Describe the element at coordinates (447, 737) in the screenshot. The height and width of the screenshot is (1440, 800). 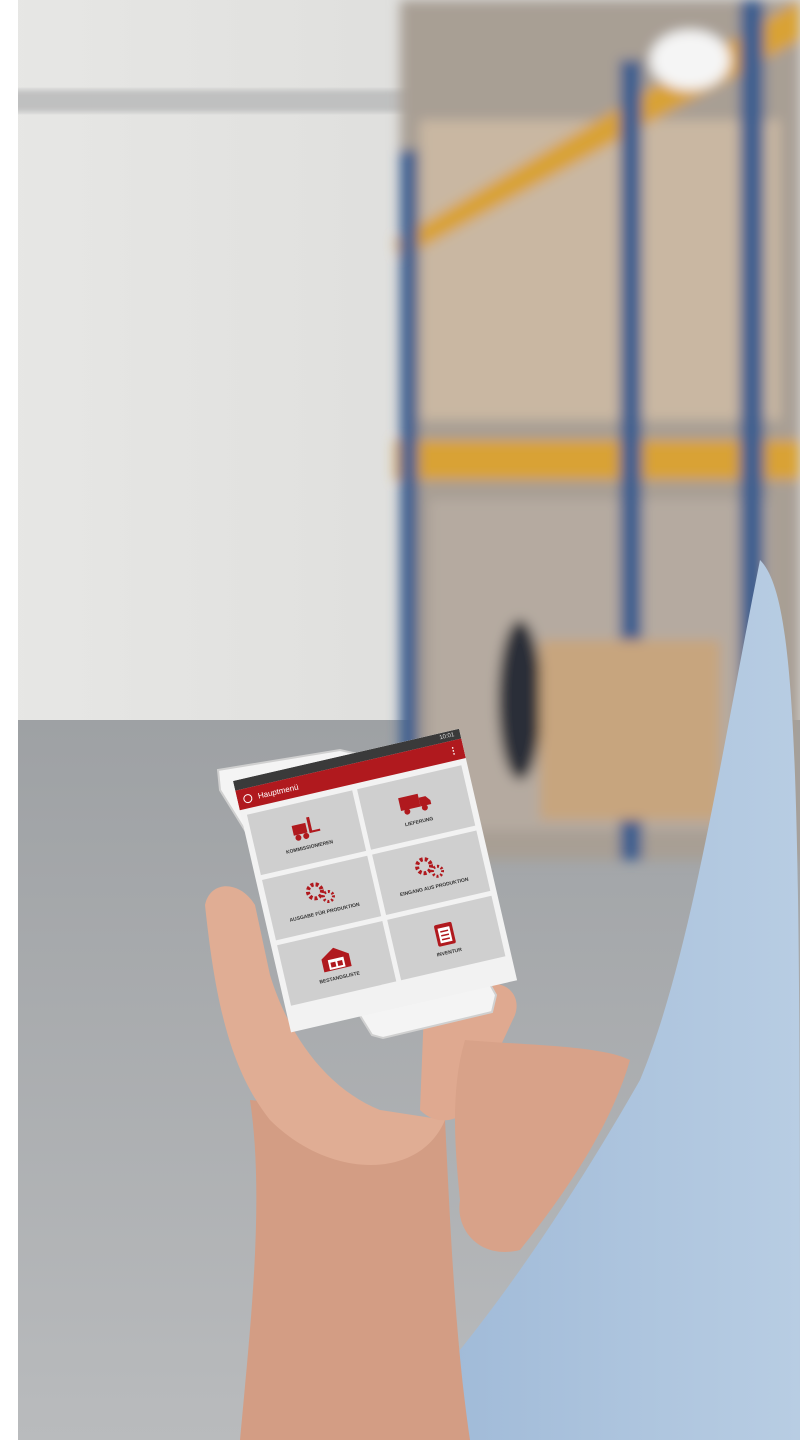
I see `status-time: 10:01` at that location.